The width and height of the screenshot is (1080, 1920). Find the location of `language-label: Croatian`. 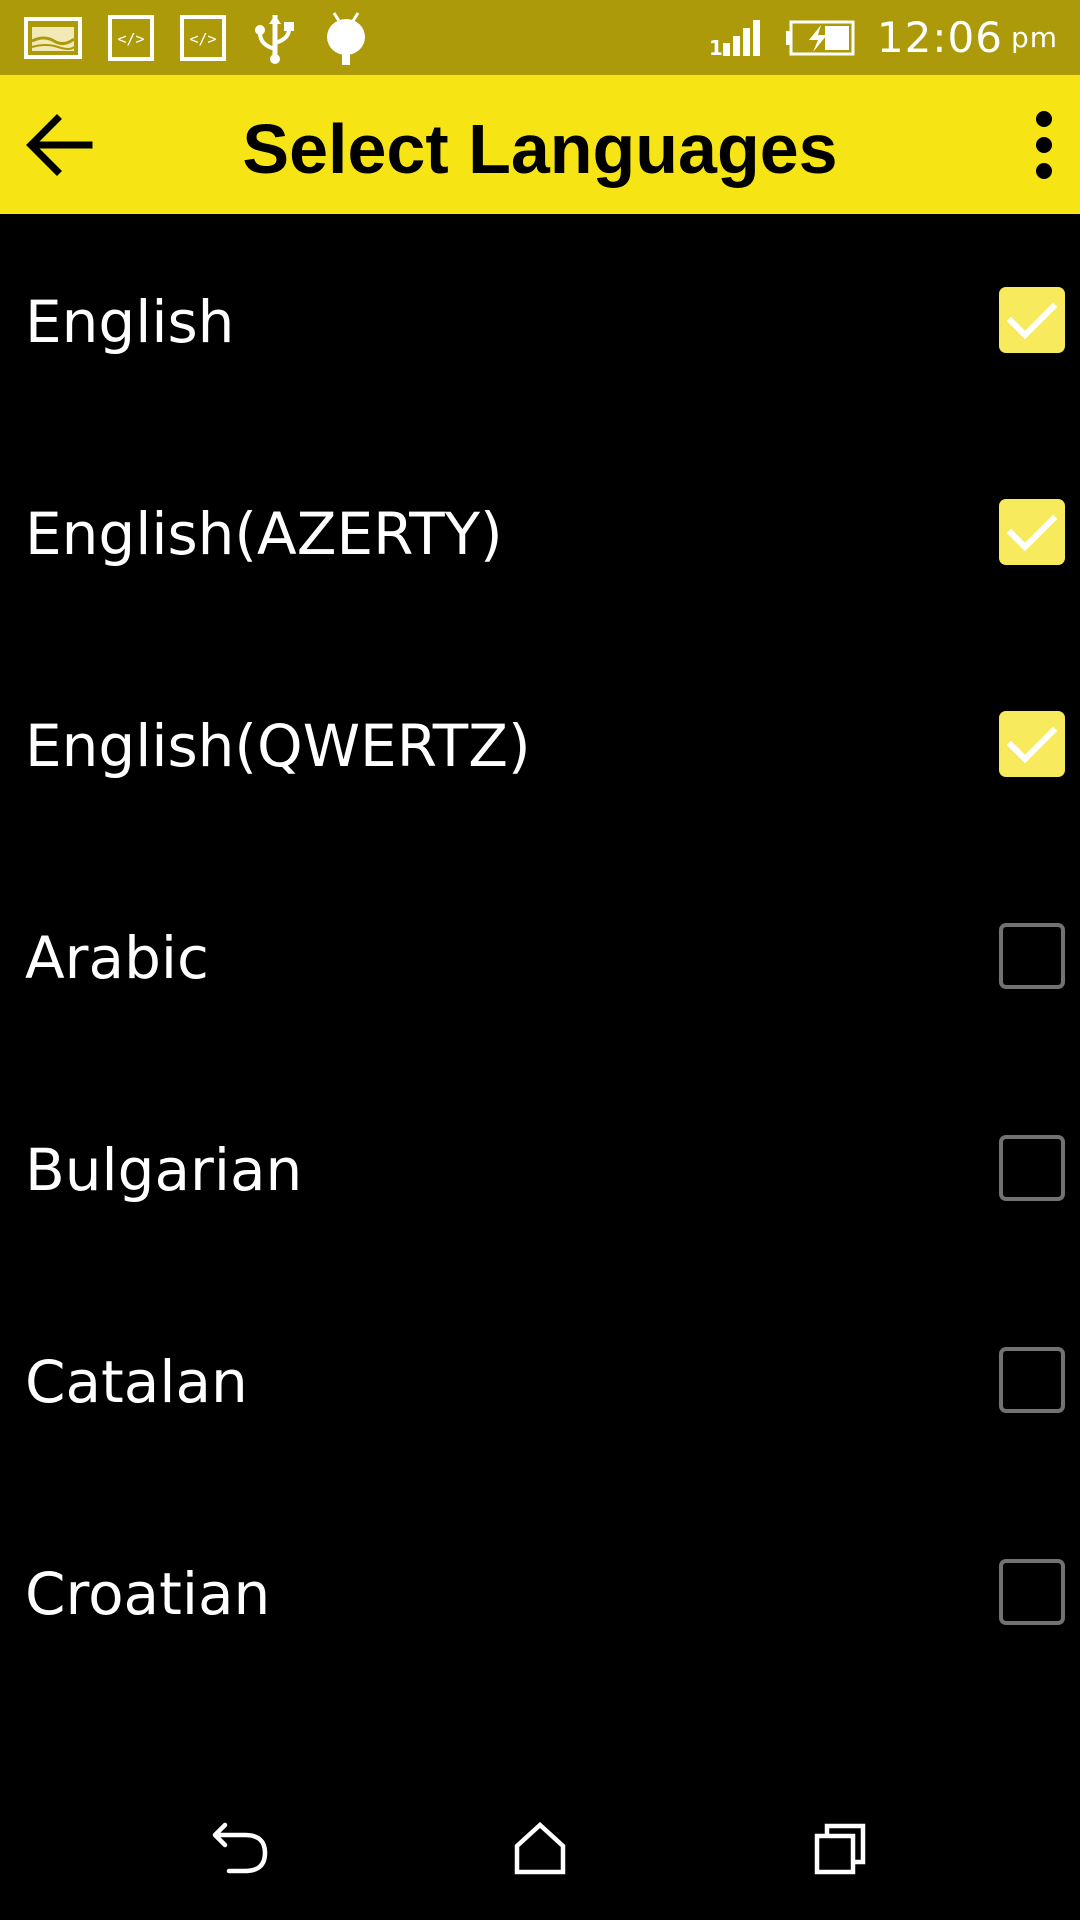

language-label: Croatian is located at coordinates (148, 1594).